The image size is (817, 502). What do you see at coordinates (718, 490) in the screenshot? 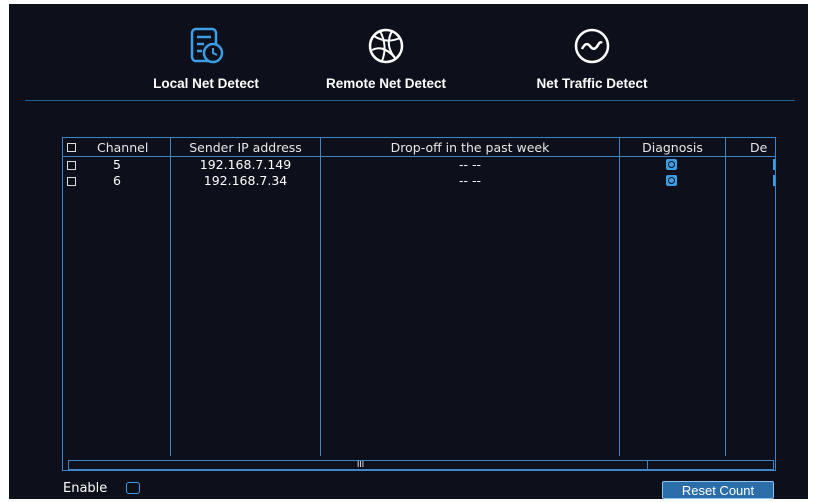
I see `reset-count-button: Reset Count` at bounding box center [718, 490].